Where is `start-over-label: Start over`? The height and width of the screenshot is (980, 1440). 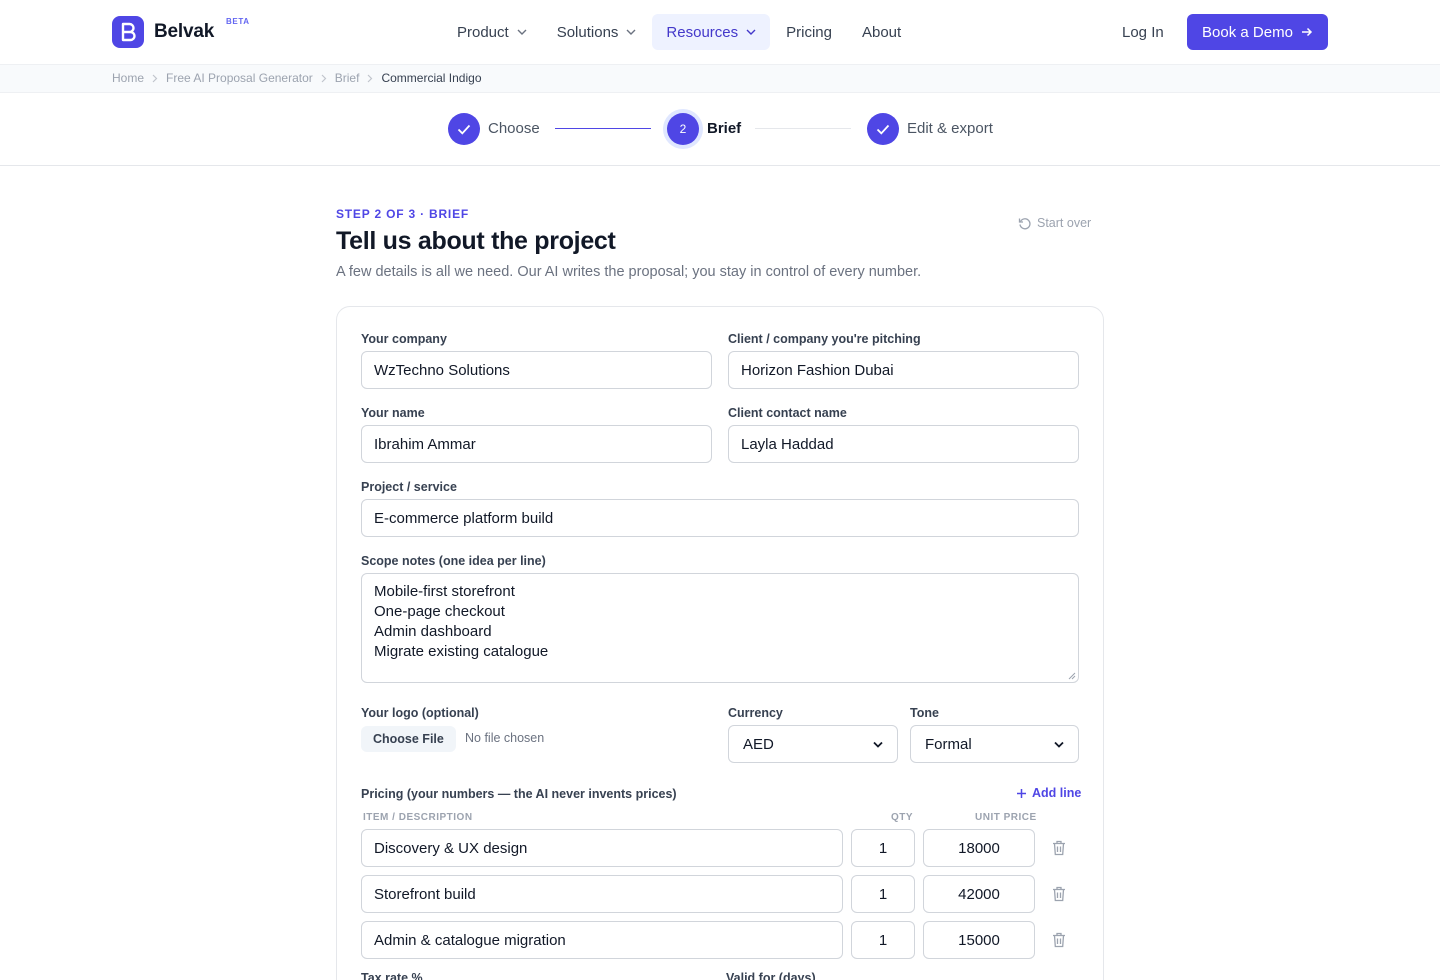 start-over-label: Start over is located at coordinates (1064, 223).